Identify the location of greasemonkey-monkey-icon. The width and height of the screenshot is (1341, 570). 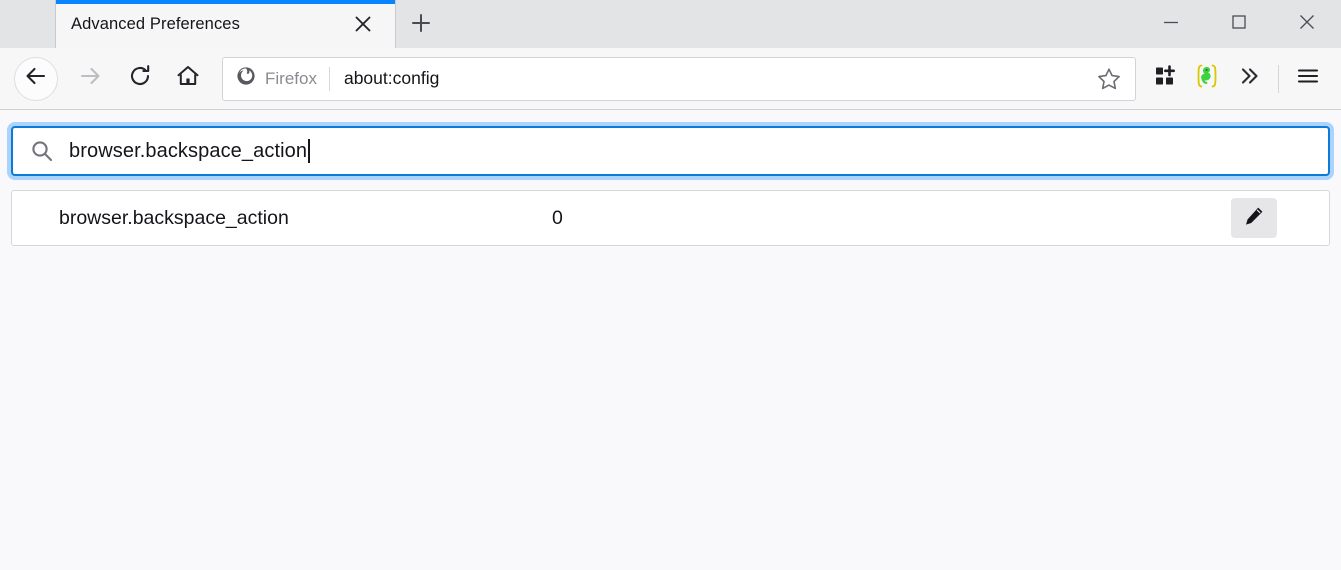
(1207, 78).